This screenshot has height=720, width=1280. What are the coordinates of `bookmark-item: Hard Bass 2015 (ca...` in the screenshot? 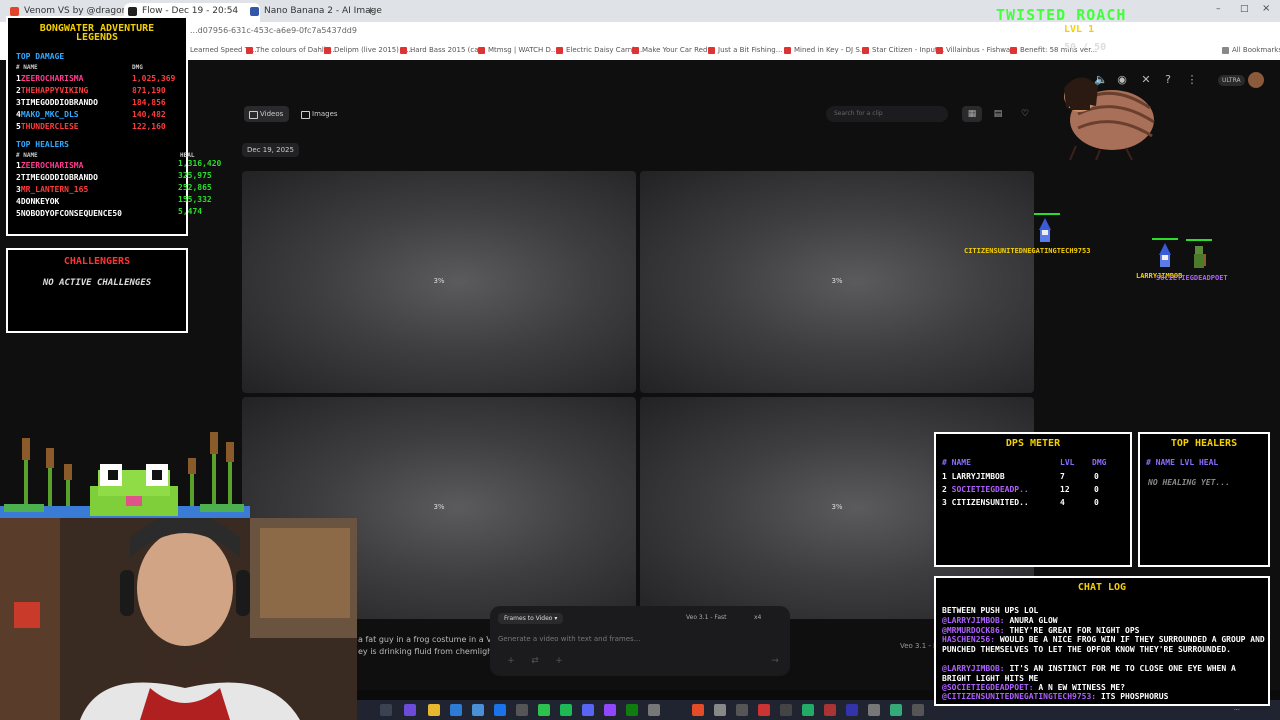 It's located at (442, 50).